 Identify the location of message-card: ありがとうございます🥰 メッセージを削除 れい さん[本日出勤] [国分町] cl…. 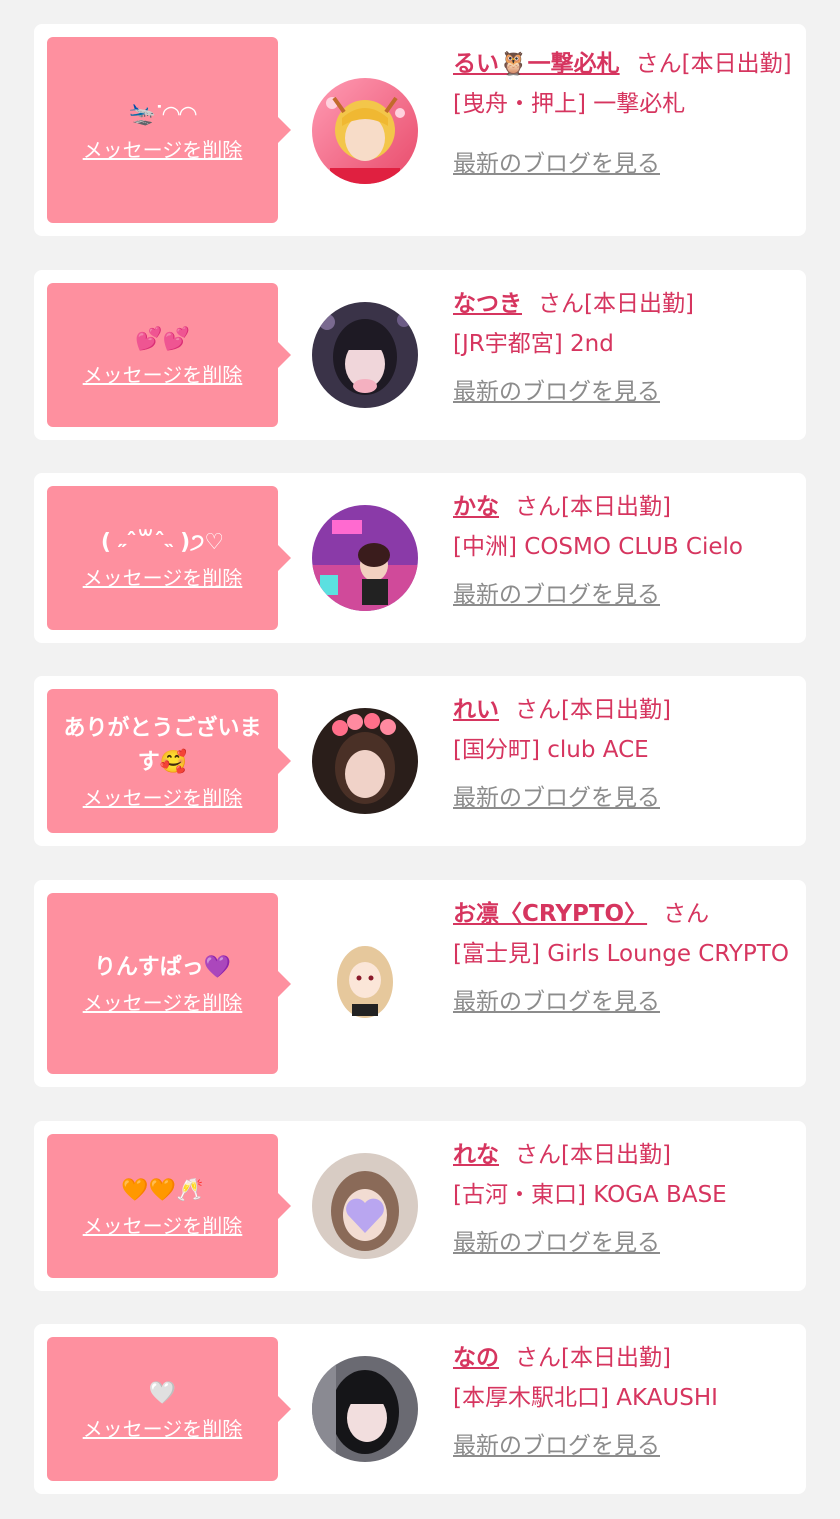
(420, 761).